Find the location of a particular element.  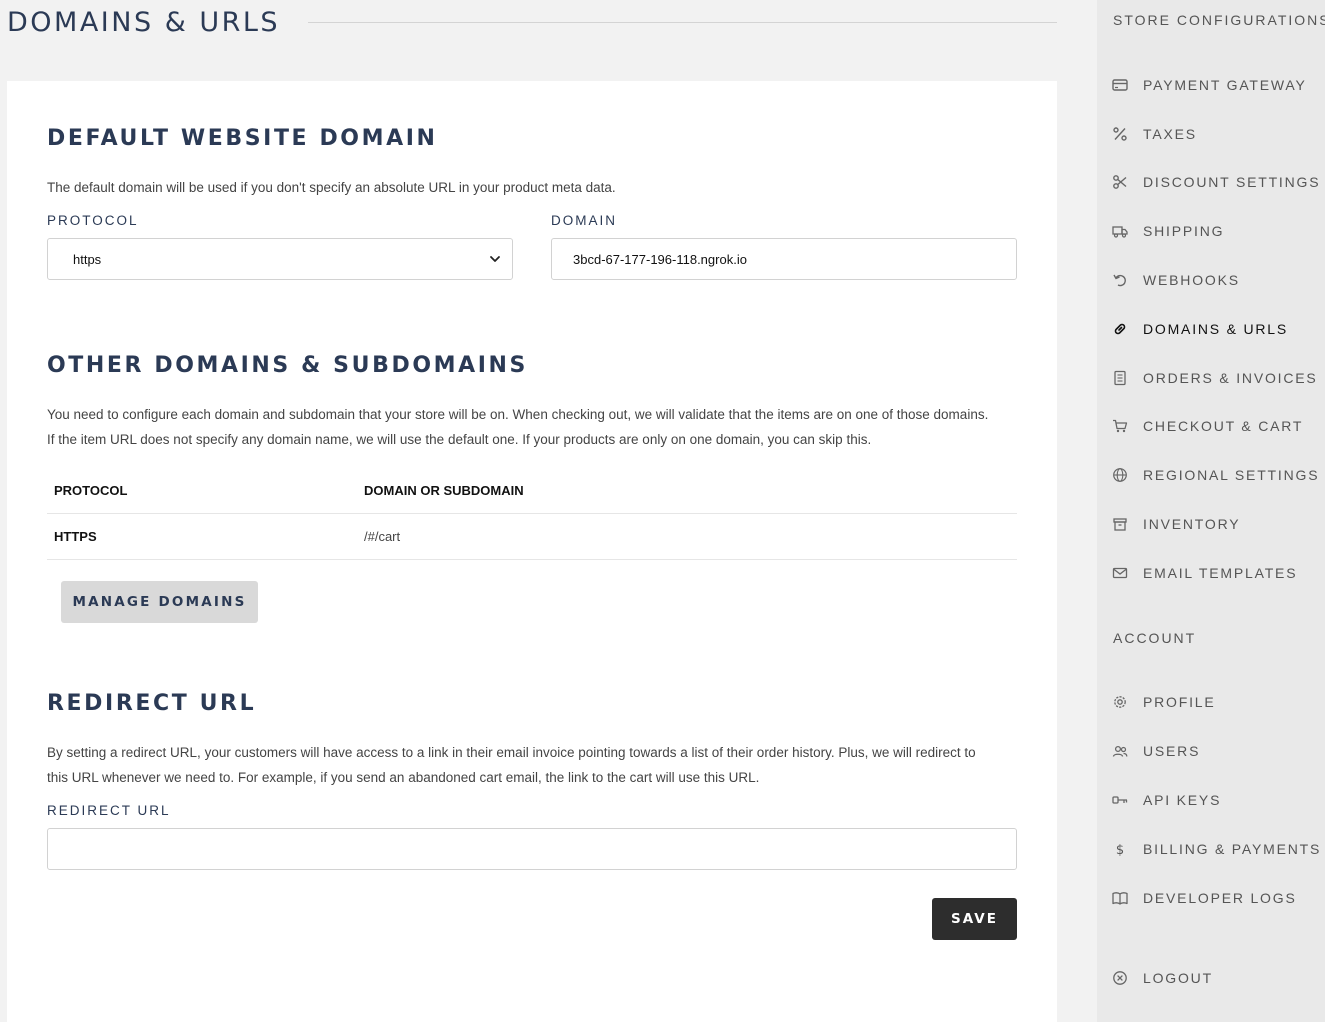

close-circle-icon is located at coordinates (1120, 978).